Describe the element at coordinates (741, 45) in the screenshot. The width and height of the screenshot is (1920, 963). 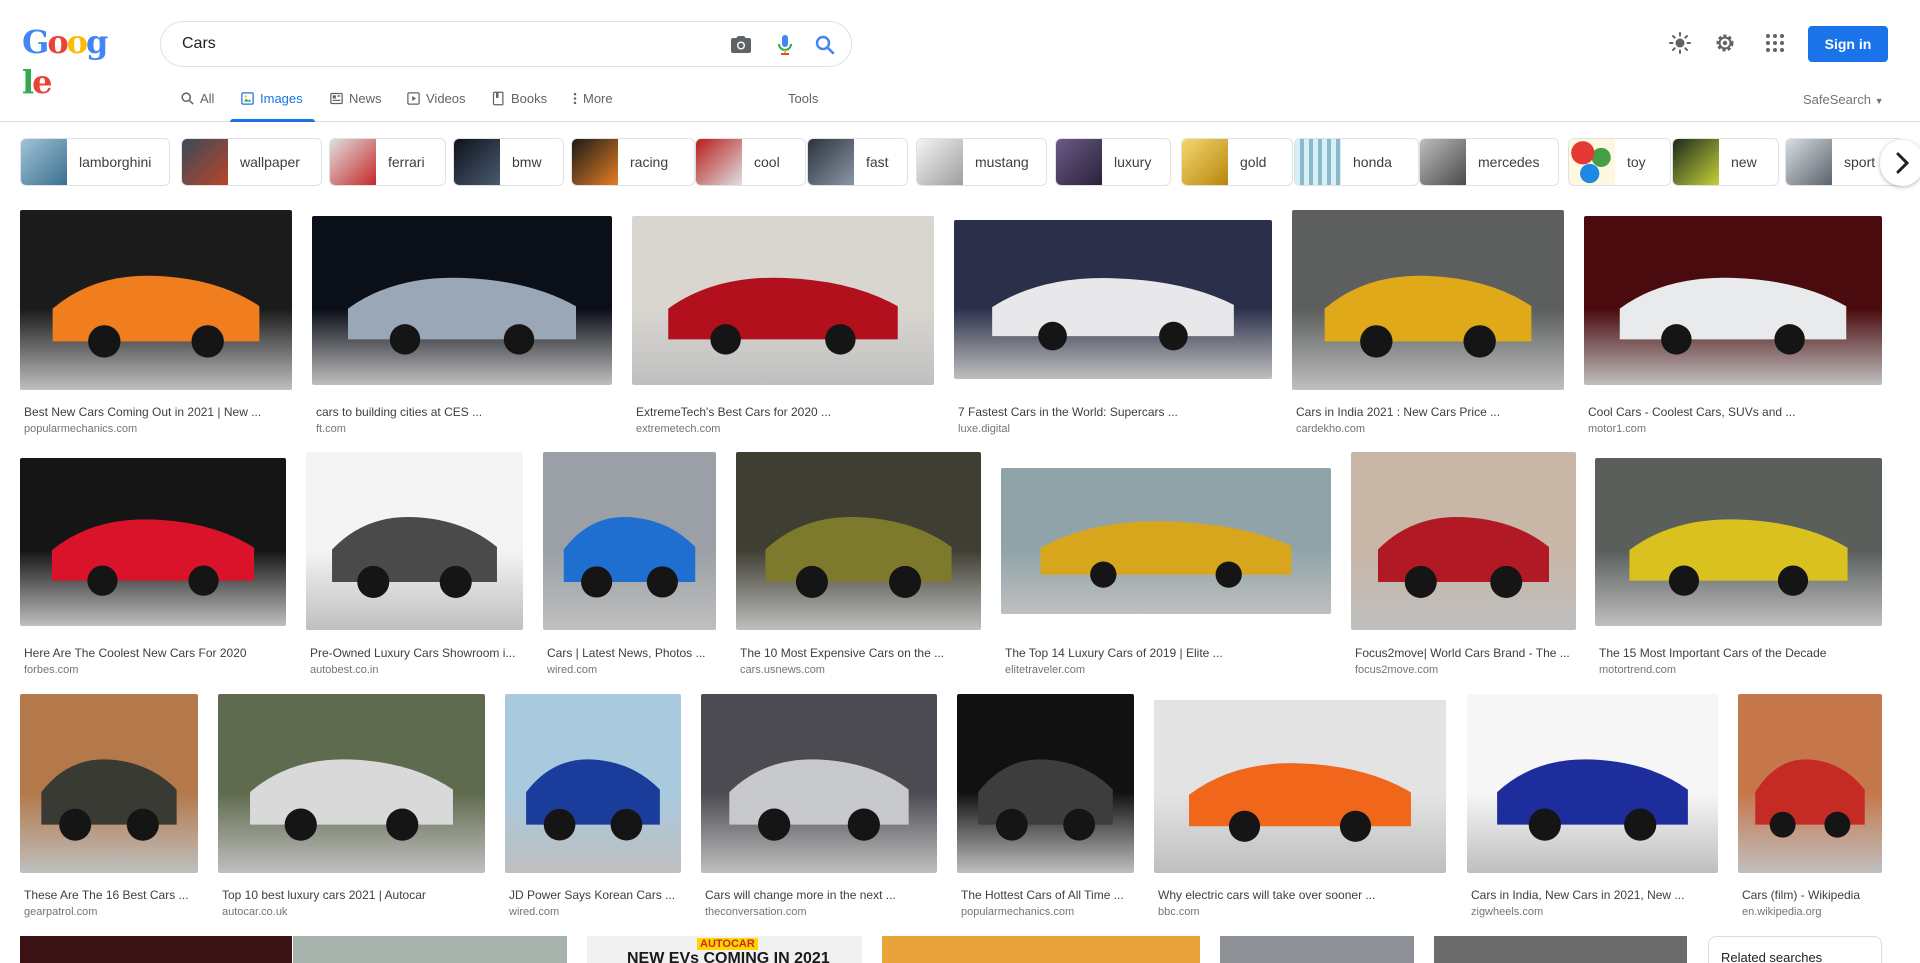
I see `camera-icon` at that location.